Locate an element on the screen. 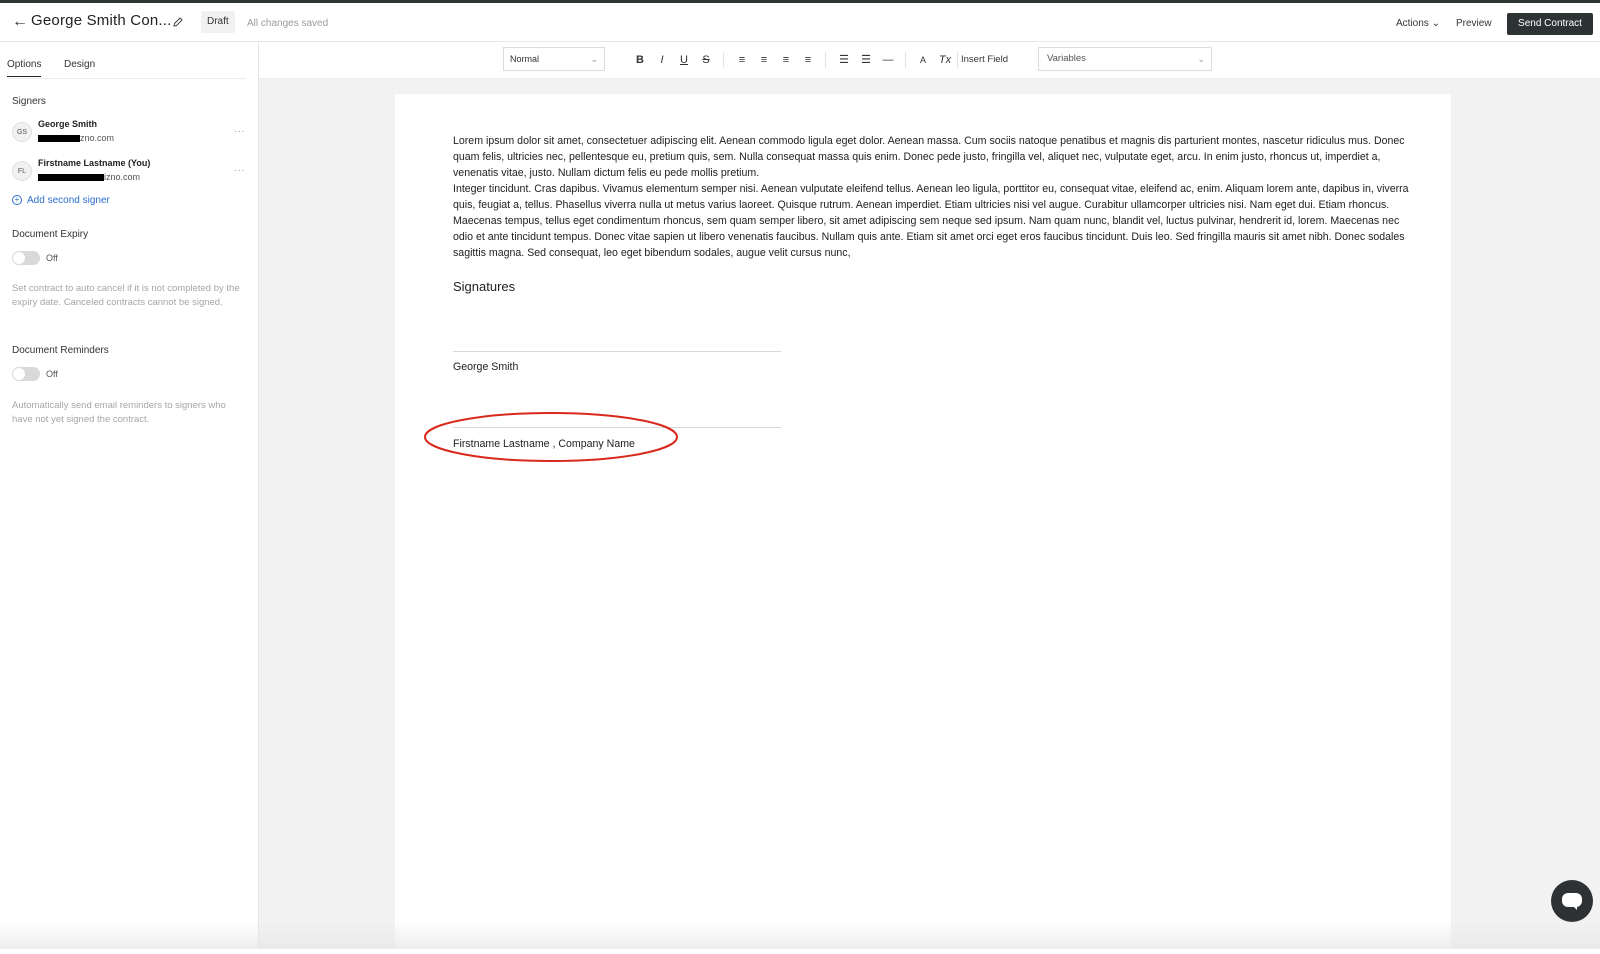 The width and height of the screenshot is (1600, 954). signer-email: zno.com is located at coordinates (76, 138).